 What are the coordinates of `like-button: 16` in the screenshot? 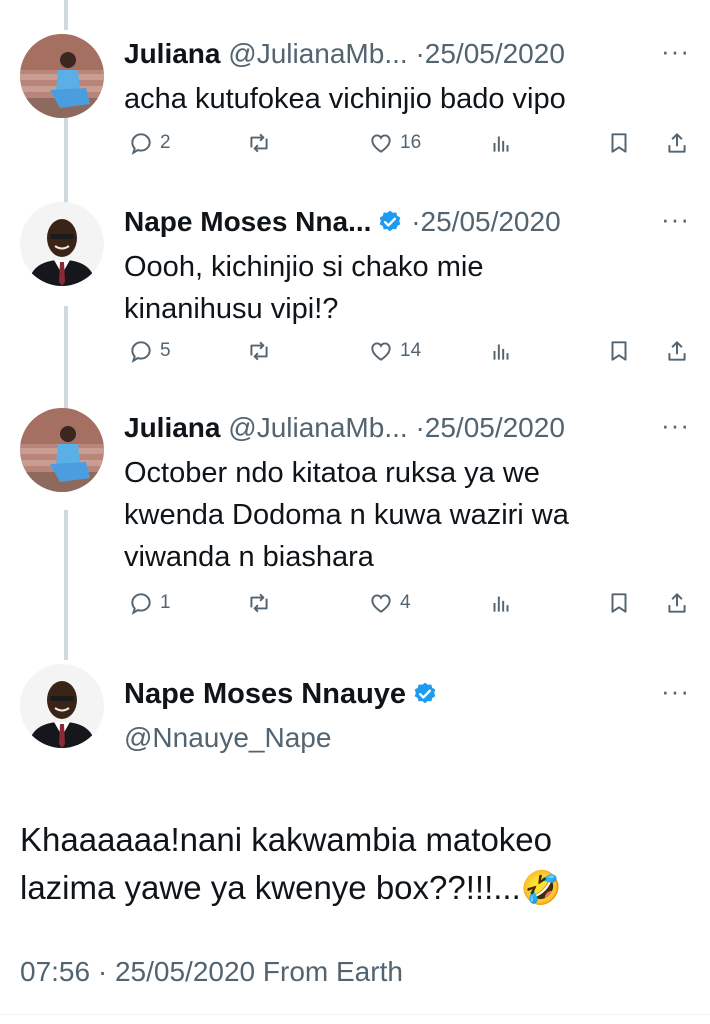 It's located at (394, 143).